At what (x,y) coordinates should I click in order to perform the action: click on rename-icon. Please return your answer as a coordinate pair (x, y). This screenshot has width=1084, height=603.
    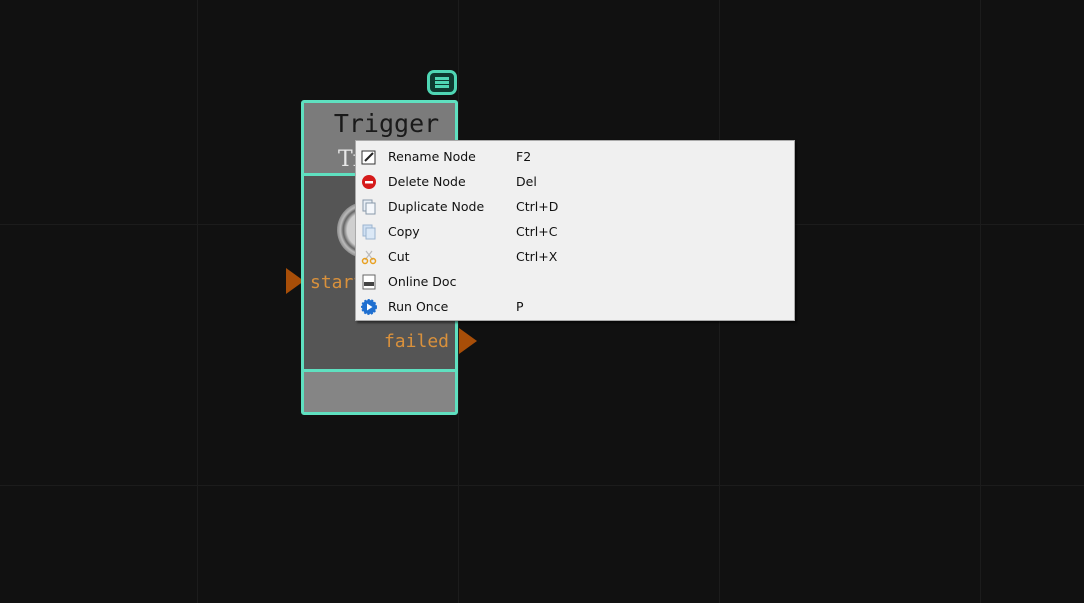
    Looking at the image, I should click on (369, 157).